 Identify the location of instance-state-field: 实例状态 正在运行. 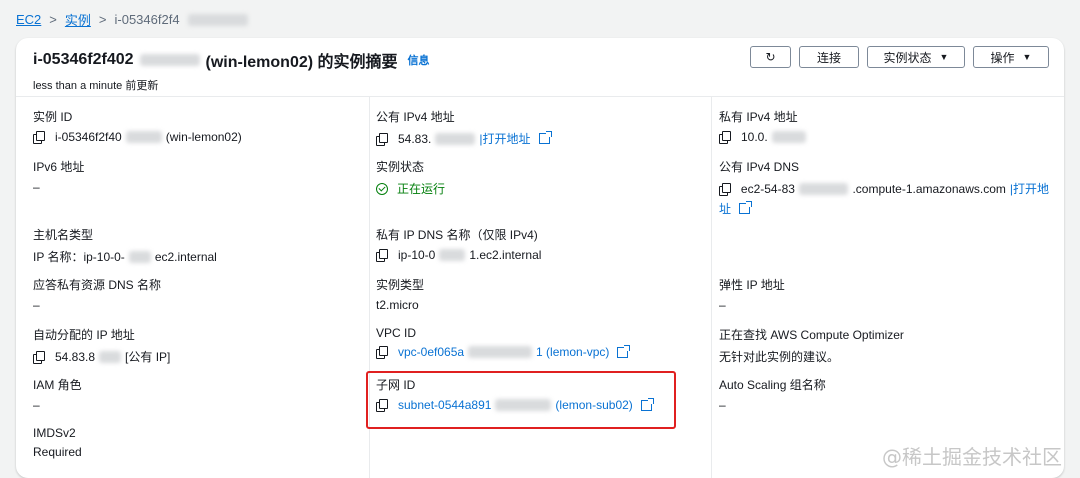
(411, 178).